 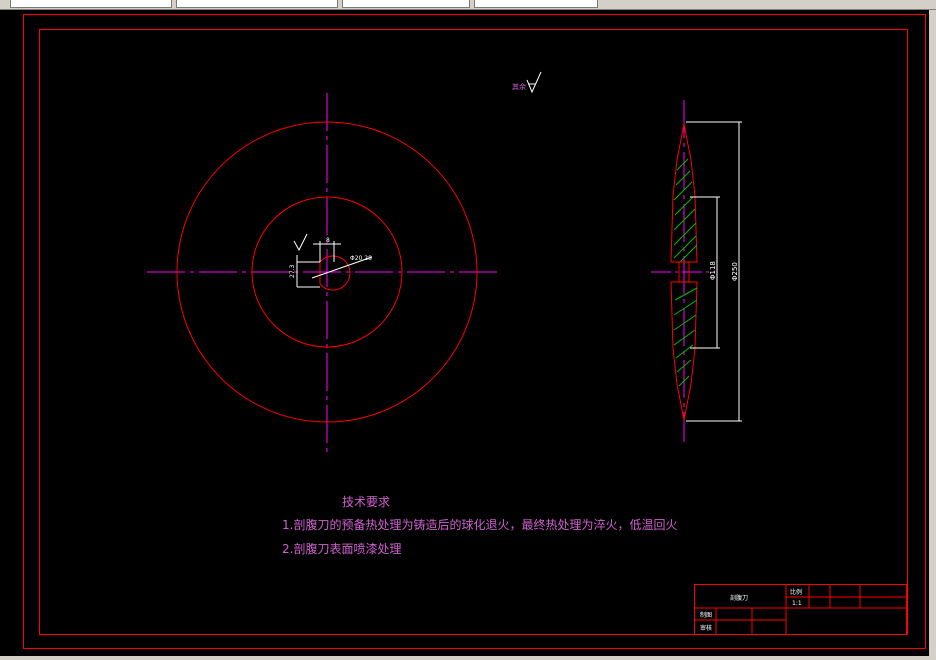 What do you see at coordinates (328, 240) in the screenshot?
I see `dim-bore-width-text: 8` at bounding box center [328, 240].